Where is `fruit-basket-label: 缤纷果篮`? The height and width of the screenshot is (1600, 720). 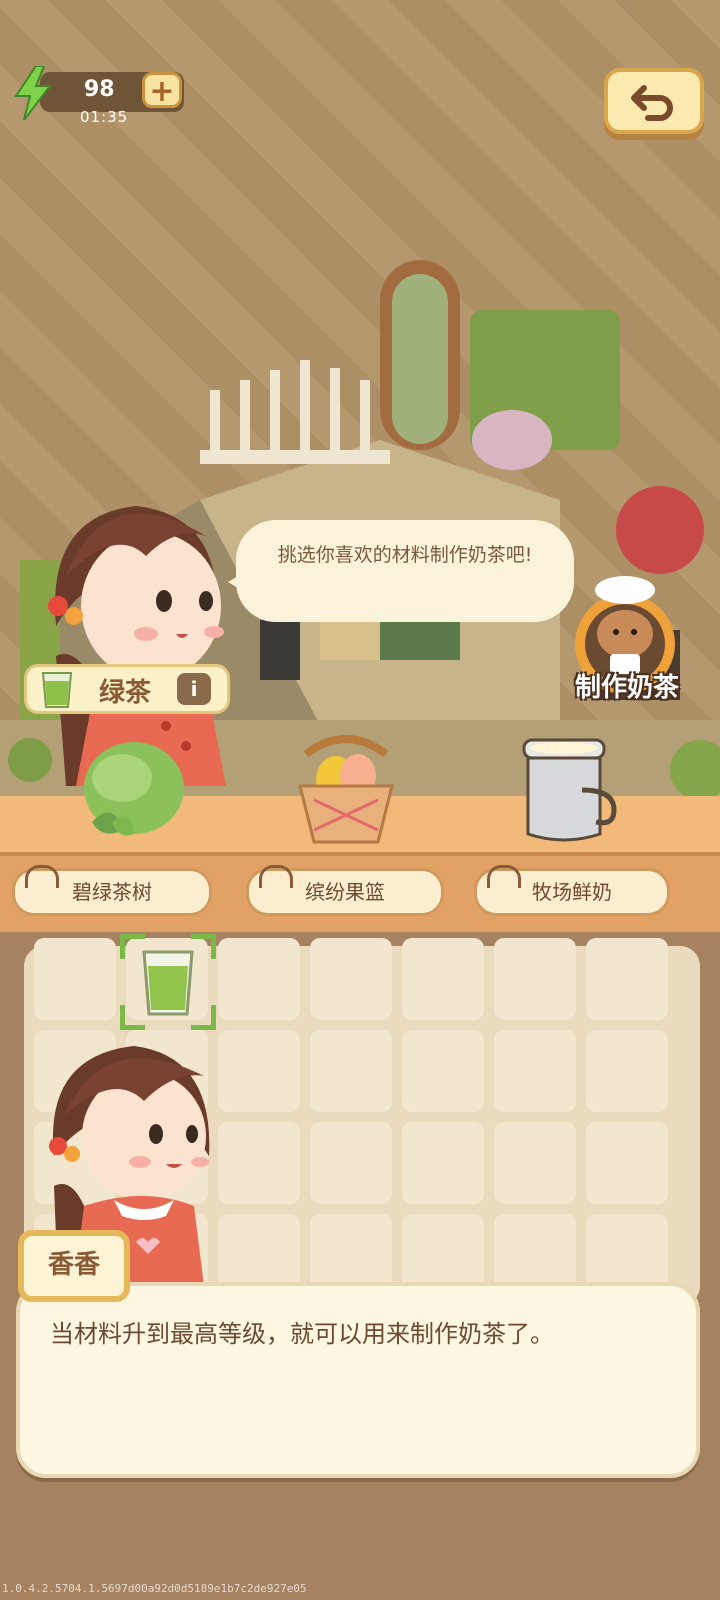 fruit-basket-label: 缤纷果篮 is located at coordinates (345, 892).